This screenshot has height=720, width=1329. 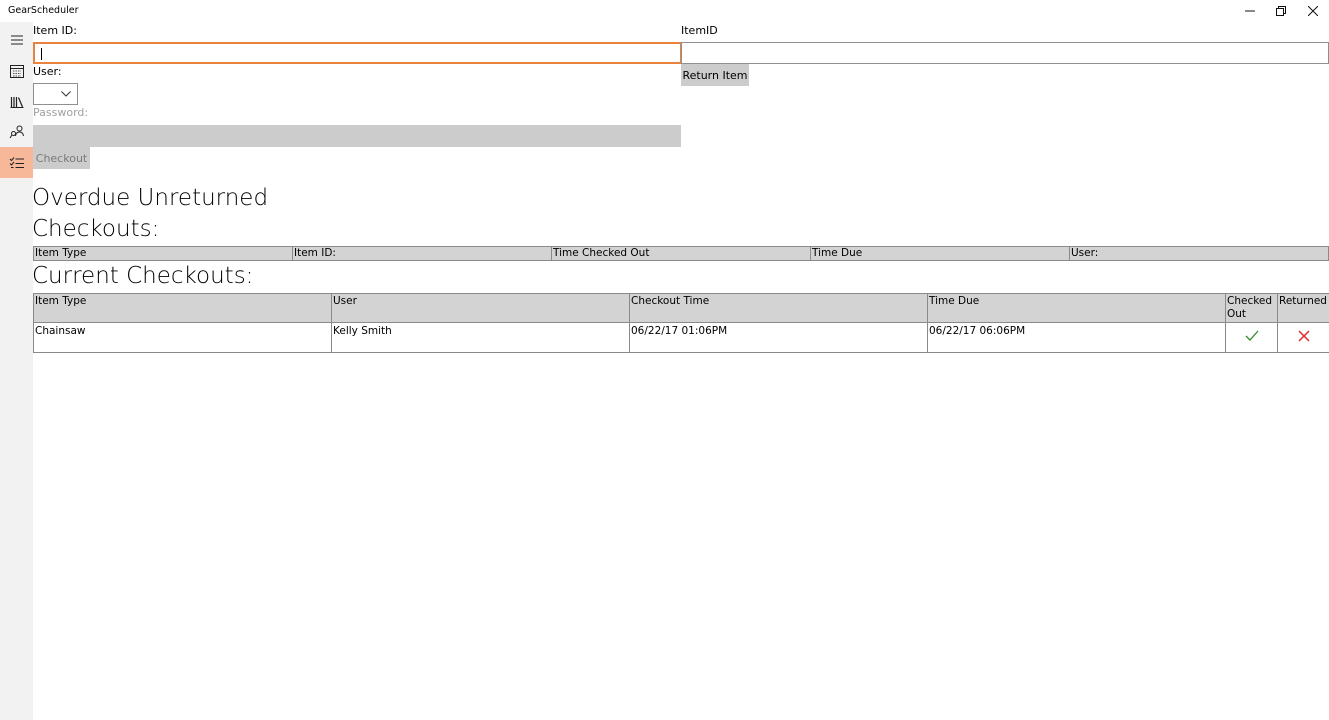 I want to click on hamburger-menu-icon, so click(x=16, y=39).